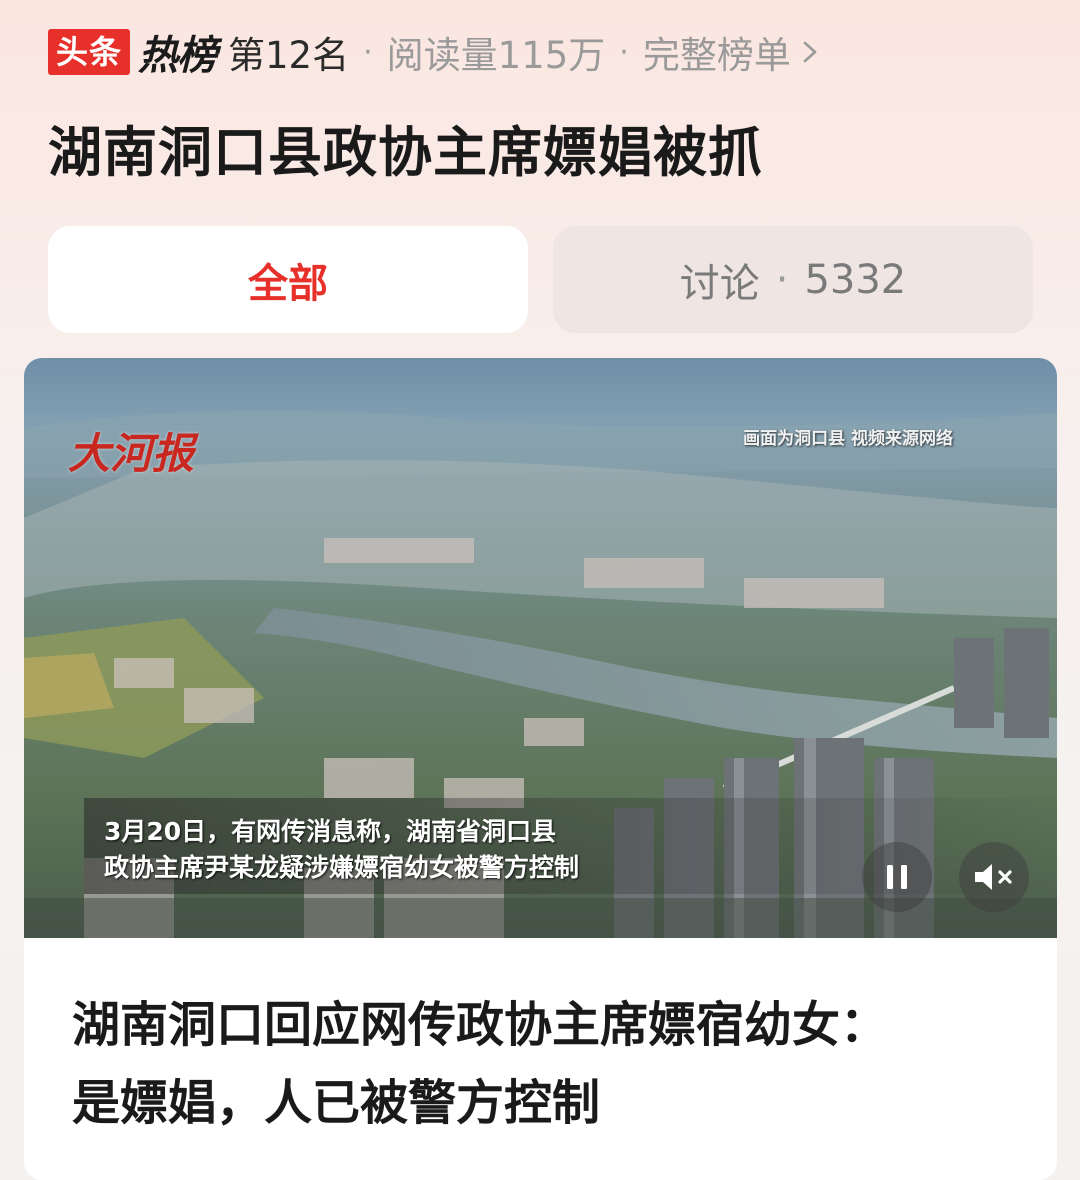 The width and height of the screenshot is (1080, 1180). I want to click on mute-icon, so click(993, 877).